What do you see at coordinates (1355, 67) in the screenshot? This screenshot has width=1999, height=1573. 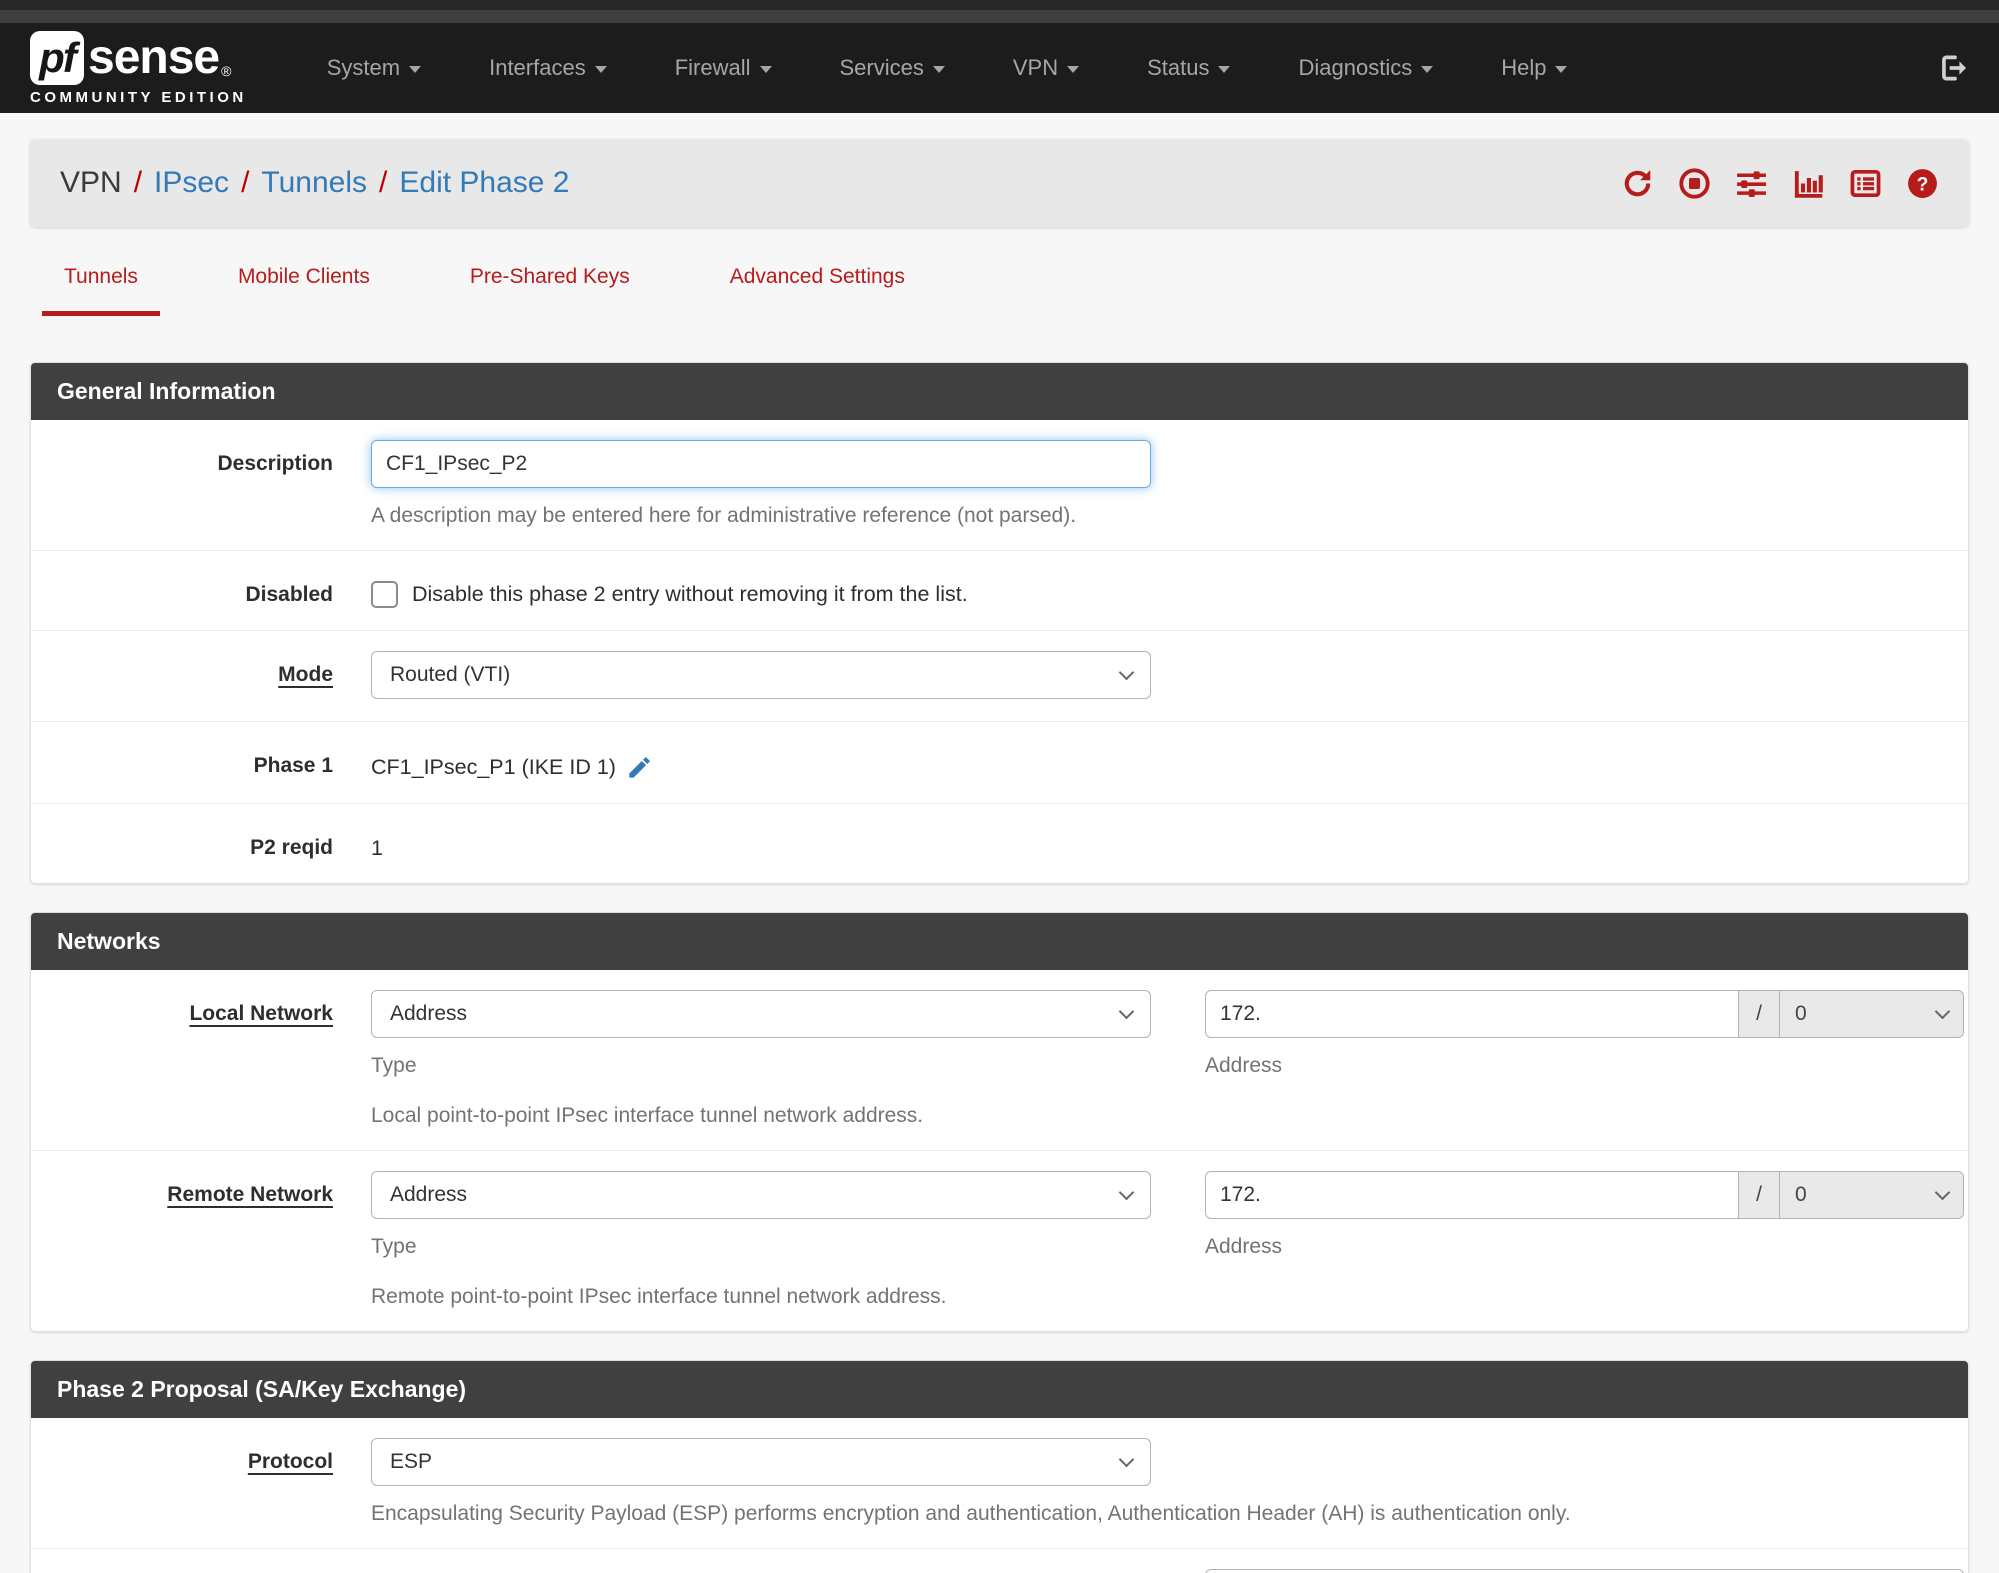 I see `menu-diagnostics-label: Diagnostics` at bounding box center [1355, 67].